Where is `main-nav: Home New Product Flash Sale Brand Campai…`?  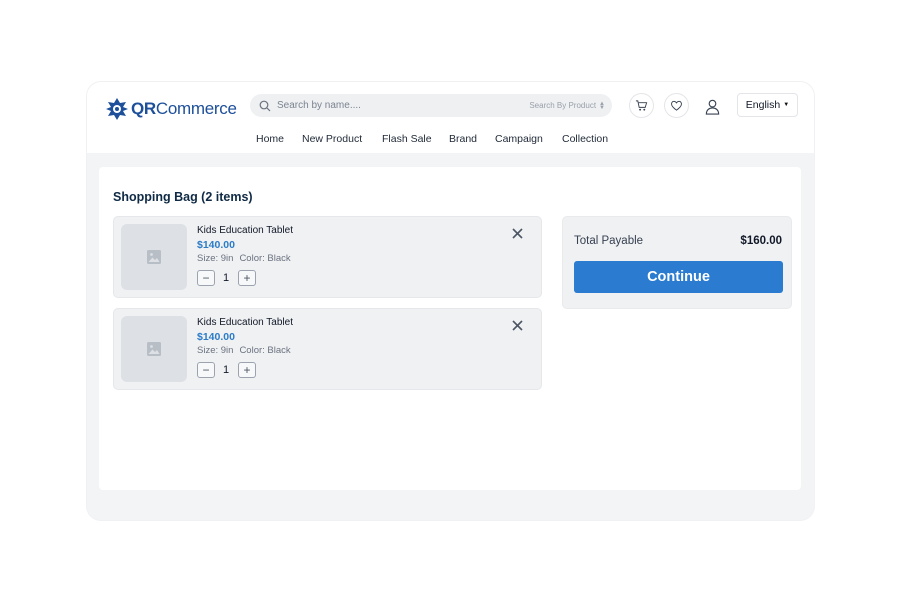
main-nav: Home New Product Flash Sale Brand Campai… is located at coordinates (450, 140).